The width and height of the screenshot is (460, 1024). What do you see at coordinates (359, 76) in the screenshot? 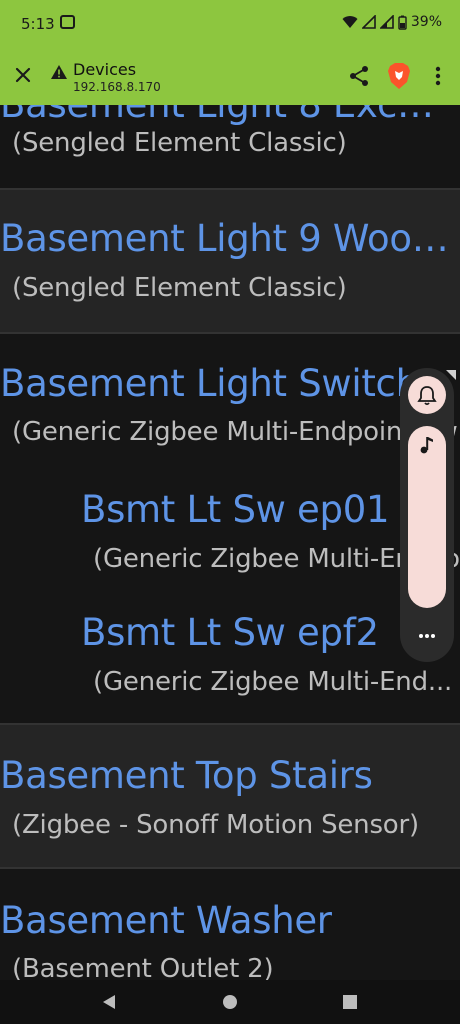
I see `share-icon` at bounding box center [359, 76].